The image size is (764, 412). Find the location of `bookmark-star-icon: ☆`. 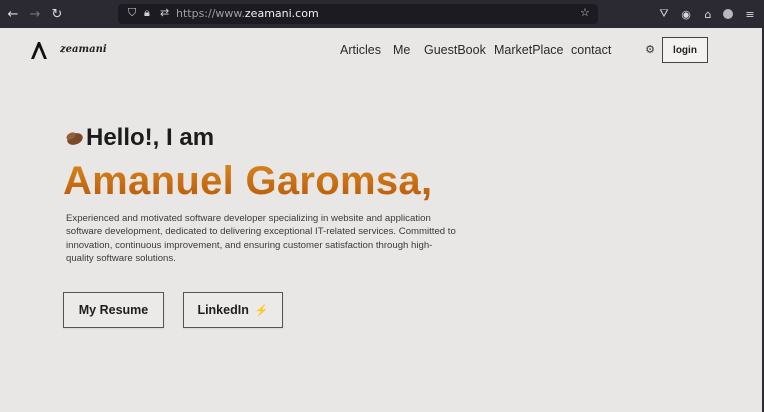

bookmark-star-icon: ☆ is located at coordinates (585, 12).